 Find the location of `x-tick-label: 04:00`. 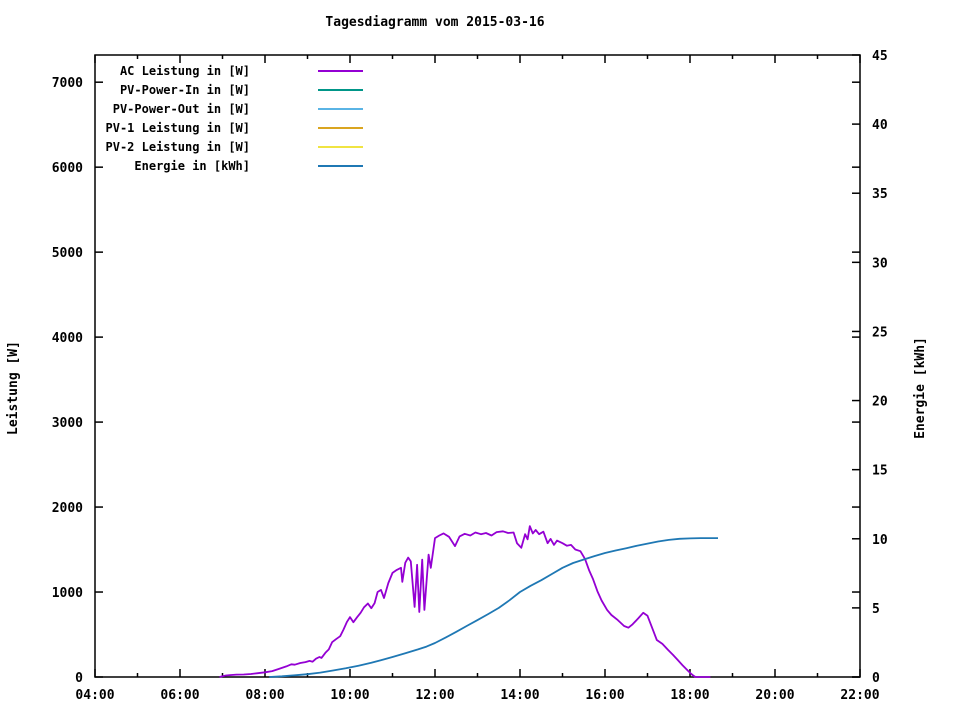

x-tick-label: 04:00 is located at coordinates (94, 695).